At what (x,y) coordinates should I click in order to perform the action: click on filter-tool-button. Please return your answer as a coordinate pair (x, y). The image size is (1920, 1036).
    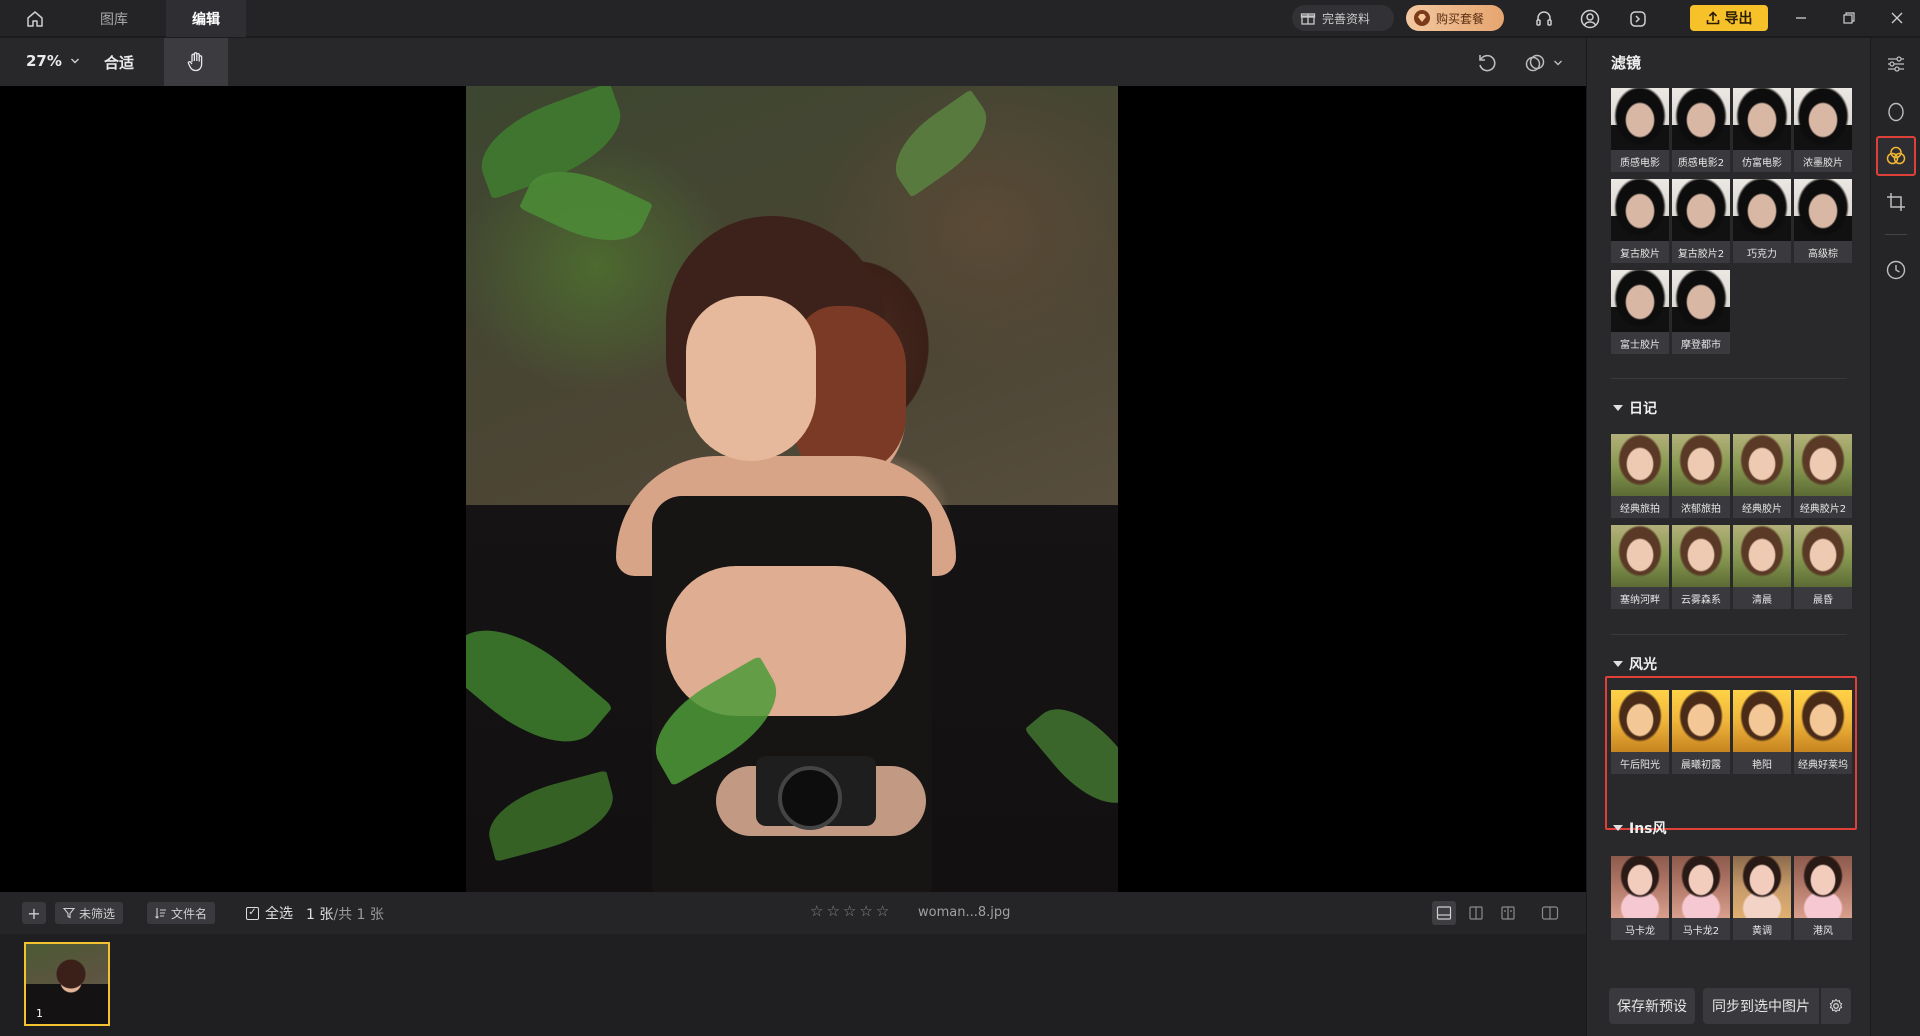
    Looking at the image, I should click on (1896, 156).